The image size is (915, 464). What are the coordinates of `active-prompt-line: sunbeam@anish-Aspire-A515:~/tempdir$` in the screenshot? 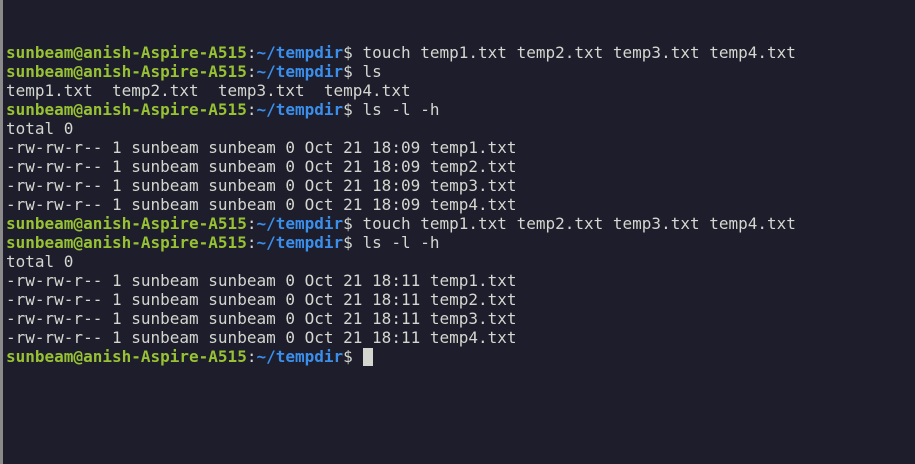 It's located at (460, 356).